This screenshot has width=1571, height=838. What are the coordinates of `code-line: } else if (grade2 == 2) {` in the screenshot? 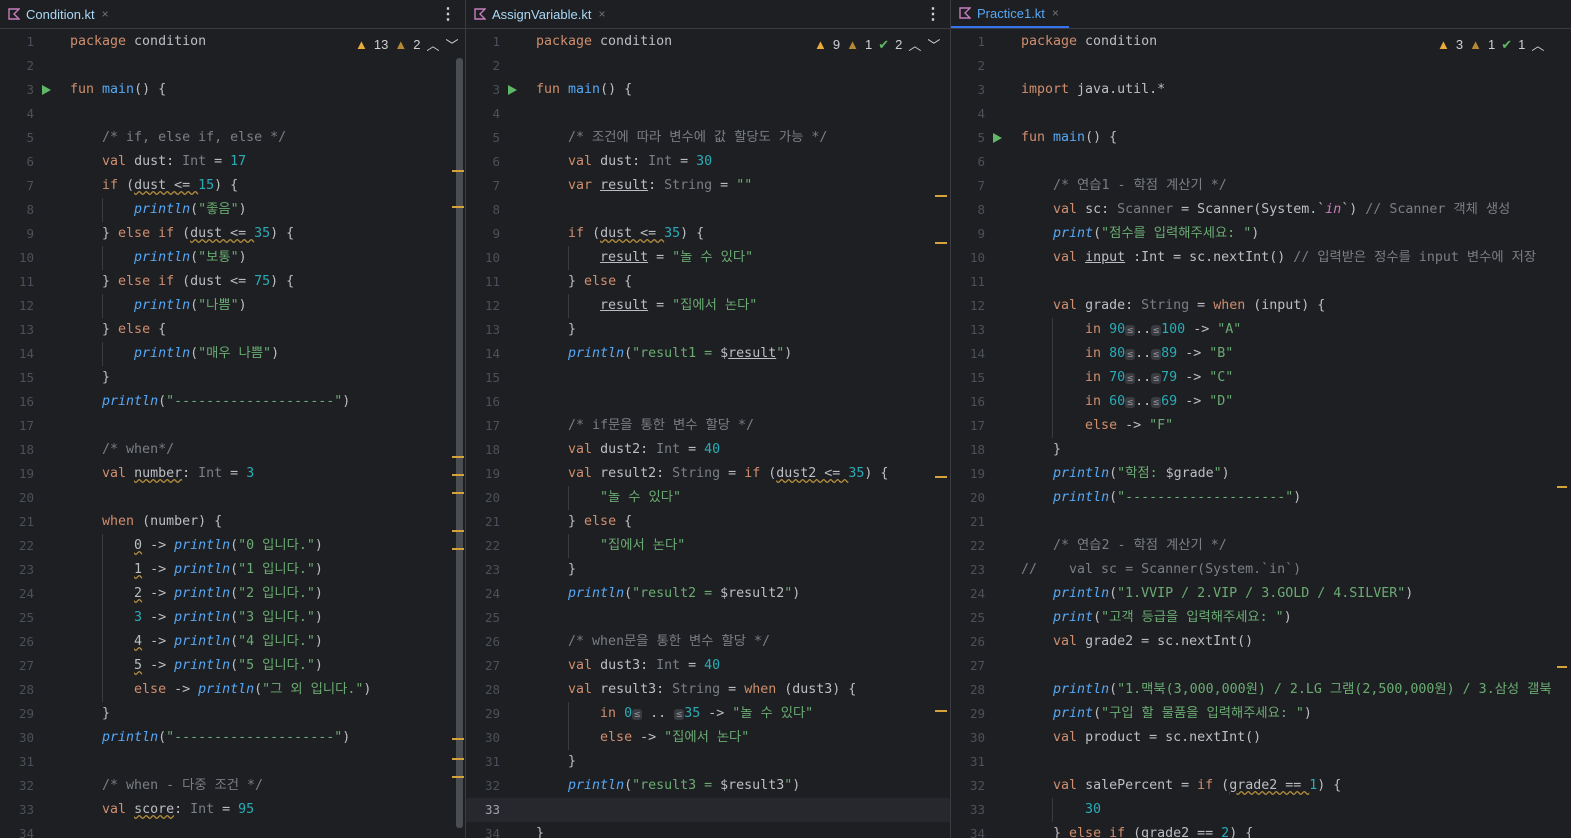 It's located at (1261, 830).